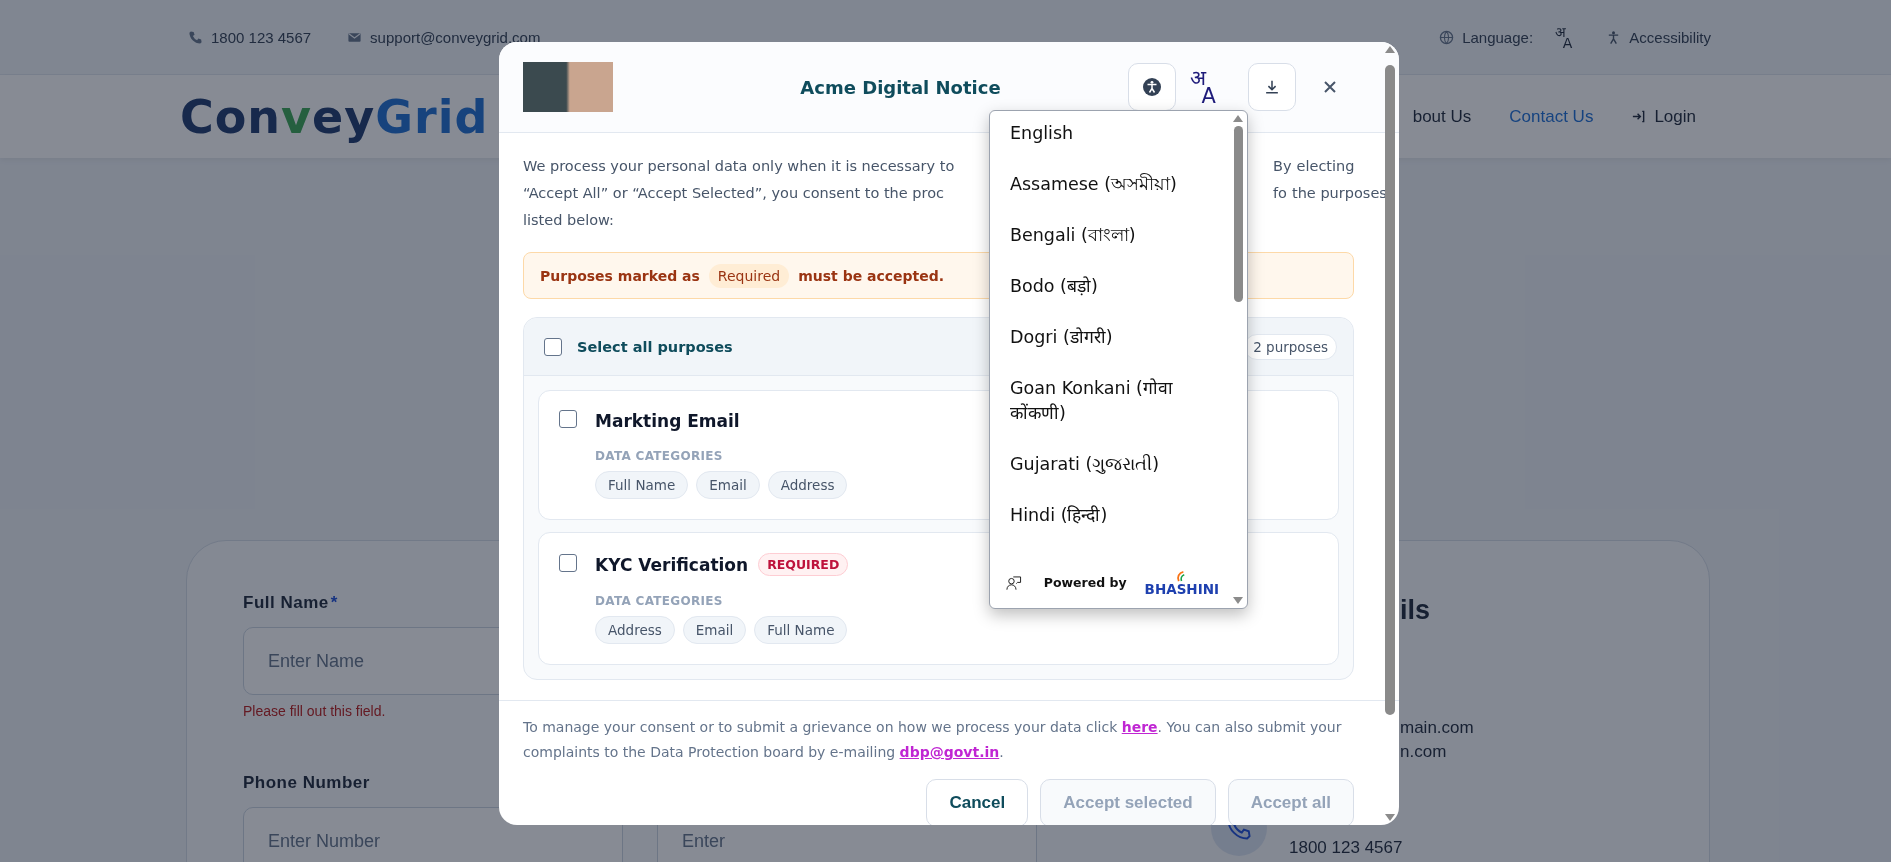 The height and width of the screenshot is (862, 1891). Describe the element at coordinates (455, 37) in the screenshot. I see `contact-email: support@conveygrid.com` at that location.